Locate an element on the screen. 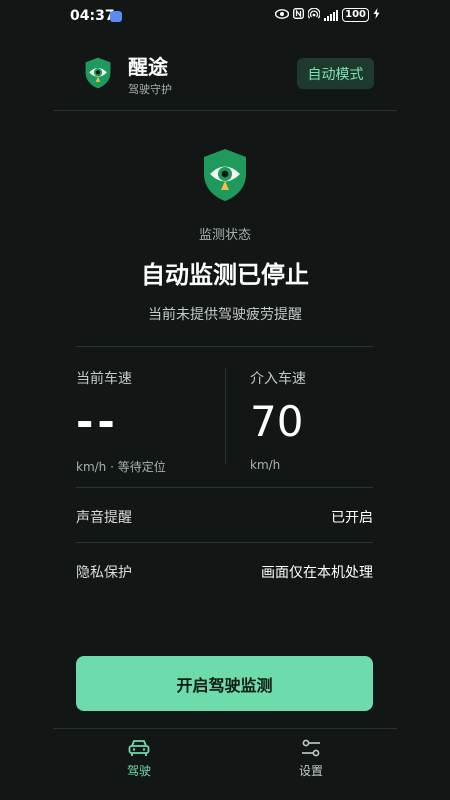 This screenshot has width=450, height=800. current-speed-unit: km/h · 等待定位 is located at coordinates (121, 467).